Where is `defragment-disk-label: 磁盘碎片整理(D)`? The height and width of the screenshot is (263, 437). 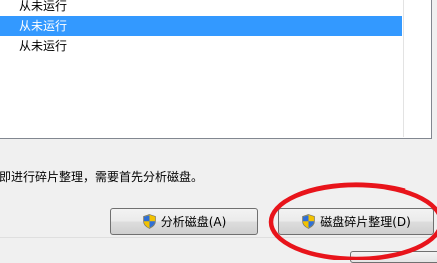 defragment-disk-label: 磁盘碎片整理(D) is located at coordinates (365, 222).